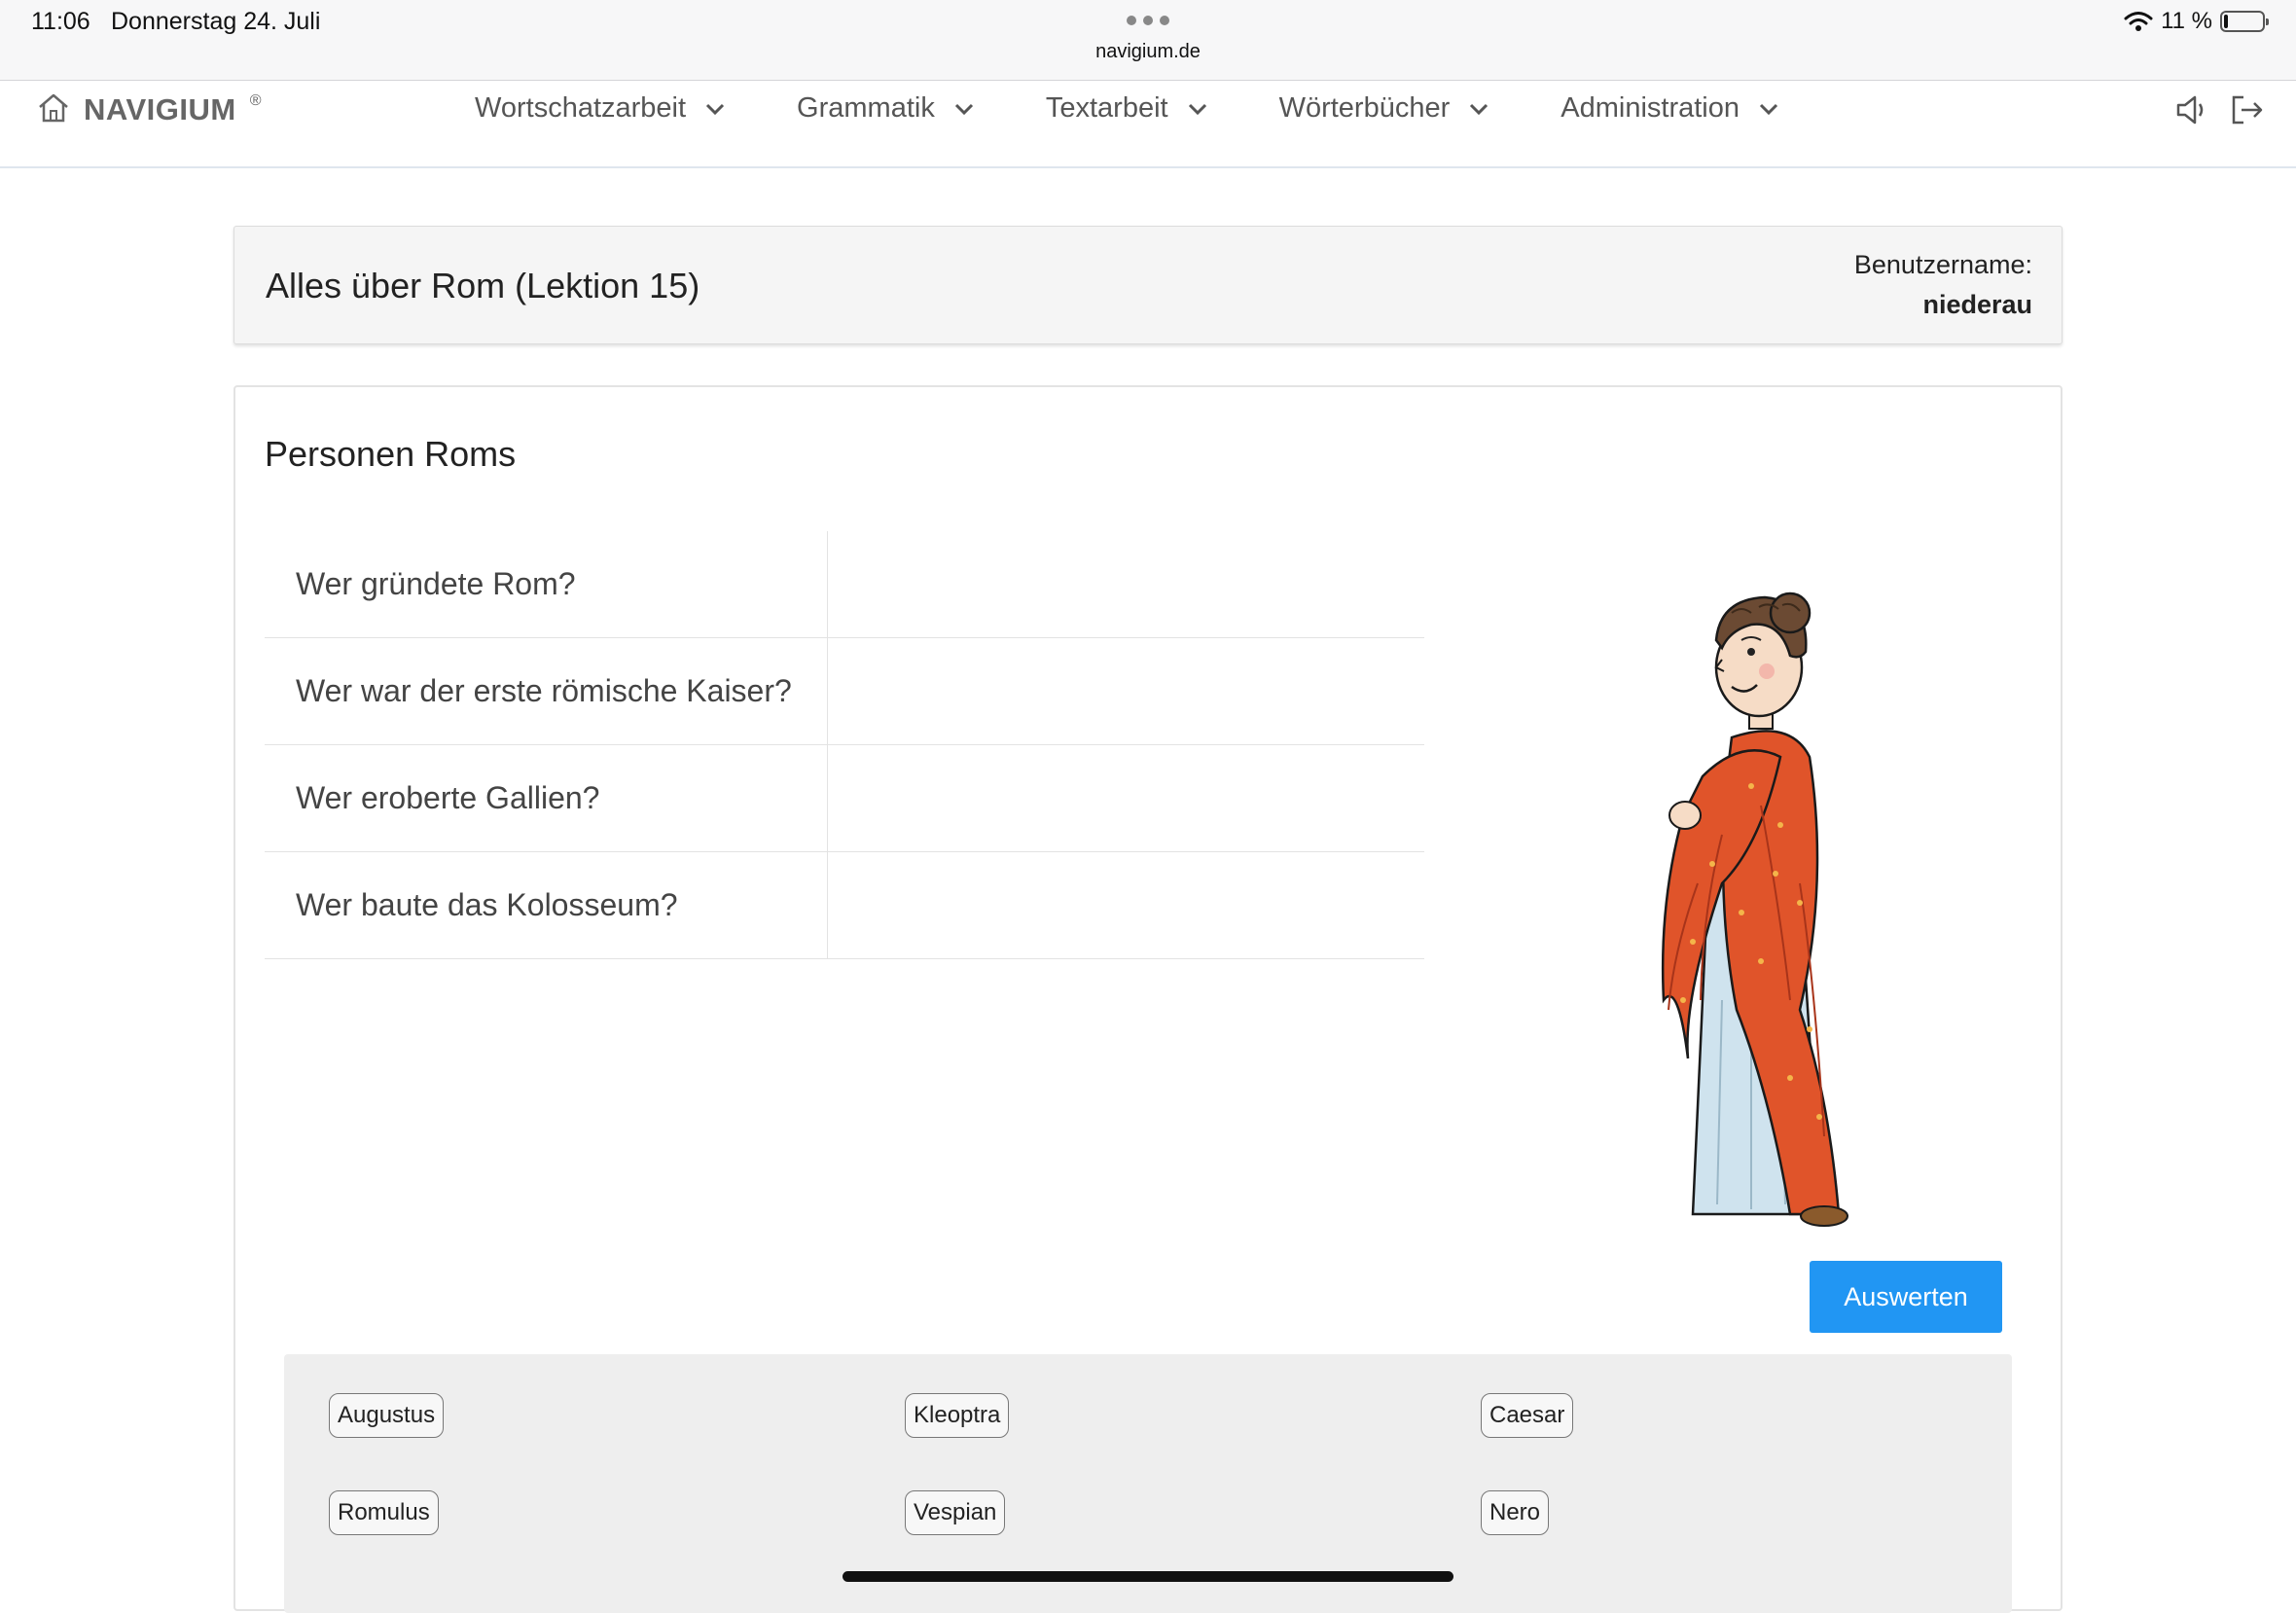 The image size is (2296, 1613). What do you see at coordinates (1527, 1415) in the screenshot?
I see `word-chip-caesar: Caesar` at bounding box center [1527, 1415].